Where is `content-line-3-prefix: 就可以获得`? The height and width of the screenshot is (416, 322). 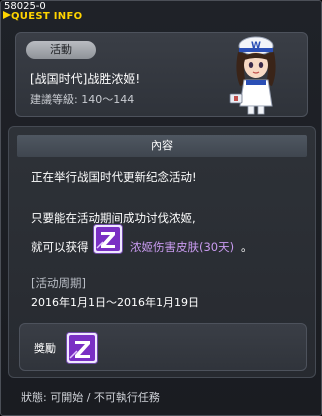 content-line-3-prefix: 就可以获得 is located at coordinates (60, 247).